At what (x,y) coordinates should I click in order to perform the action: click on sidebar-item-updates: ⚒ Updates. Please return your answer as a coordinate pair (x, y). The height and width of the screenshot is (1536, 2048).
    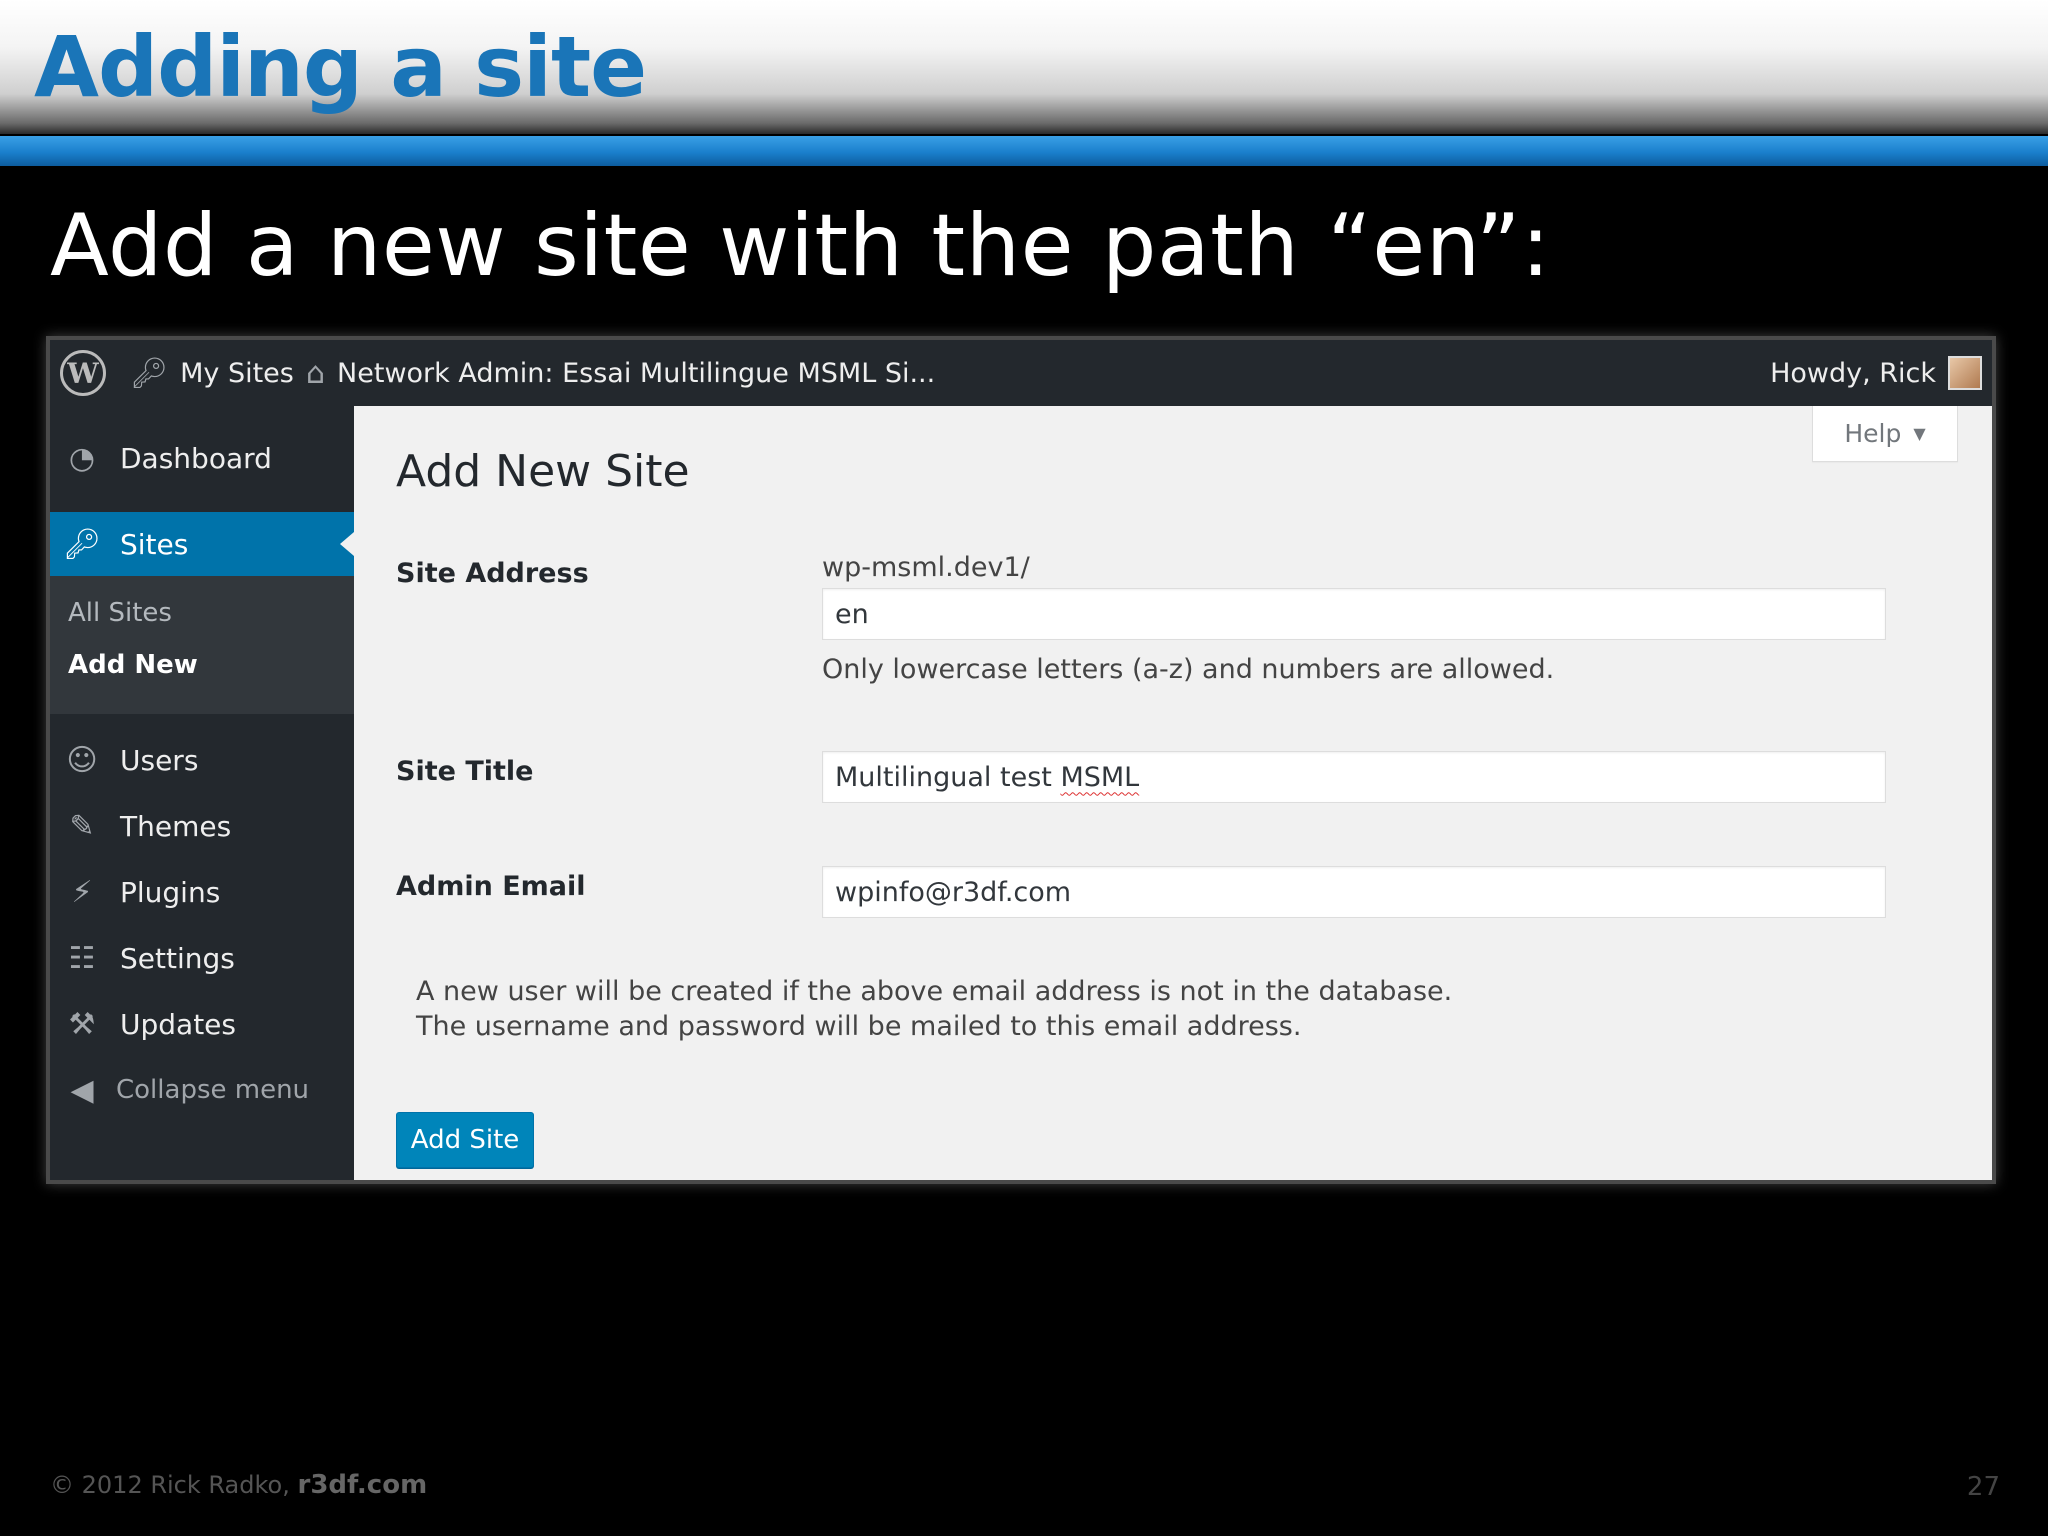
    Looking at the image, I should click on (202, 1024).